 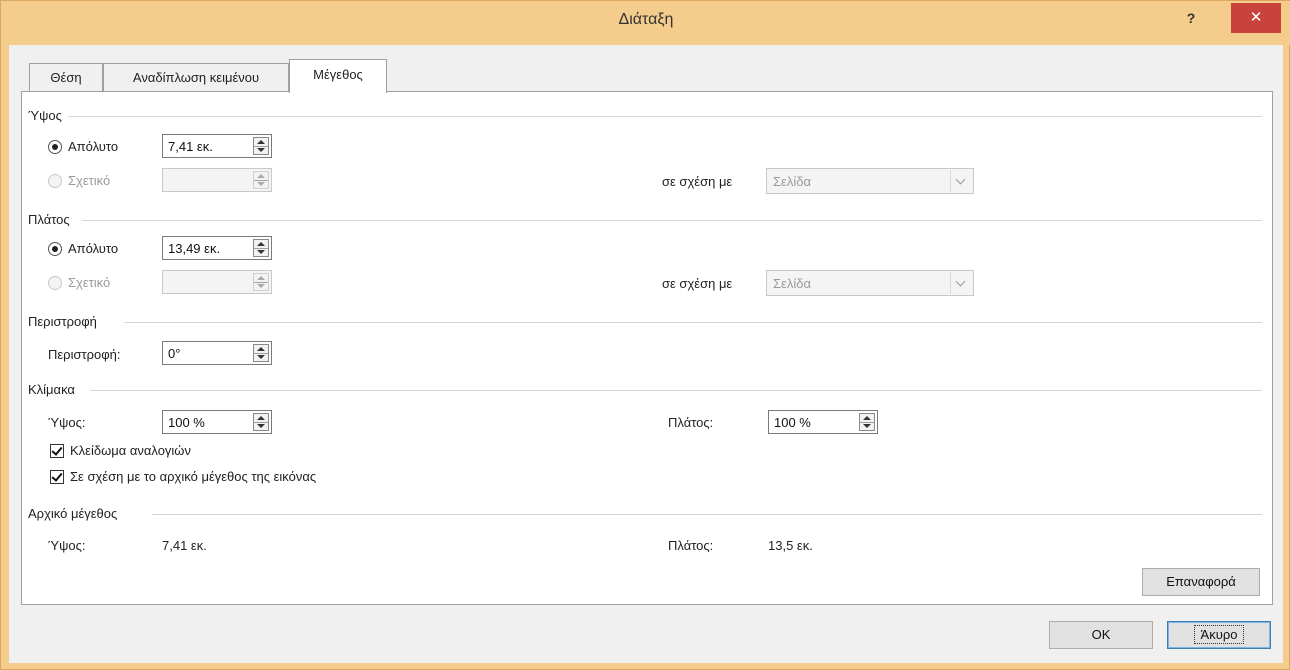 I want to click on ok-button: OK, so click(x=1101, y=635).